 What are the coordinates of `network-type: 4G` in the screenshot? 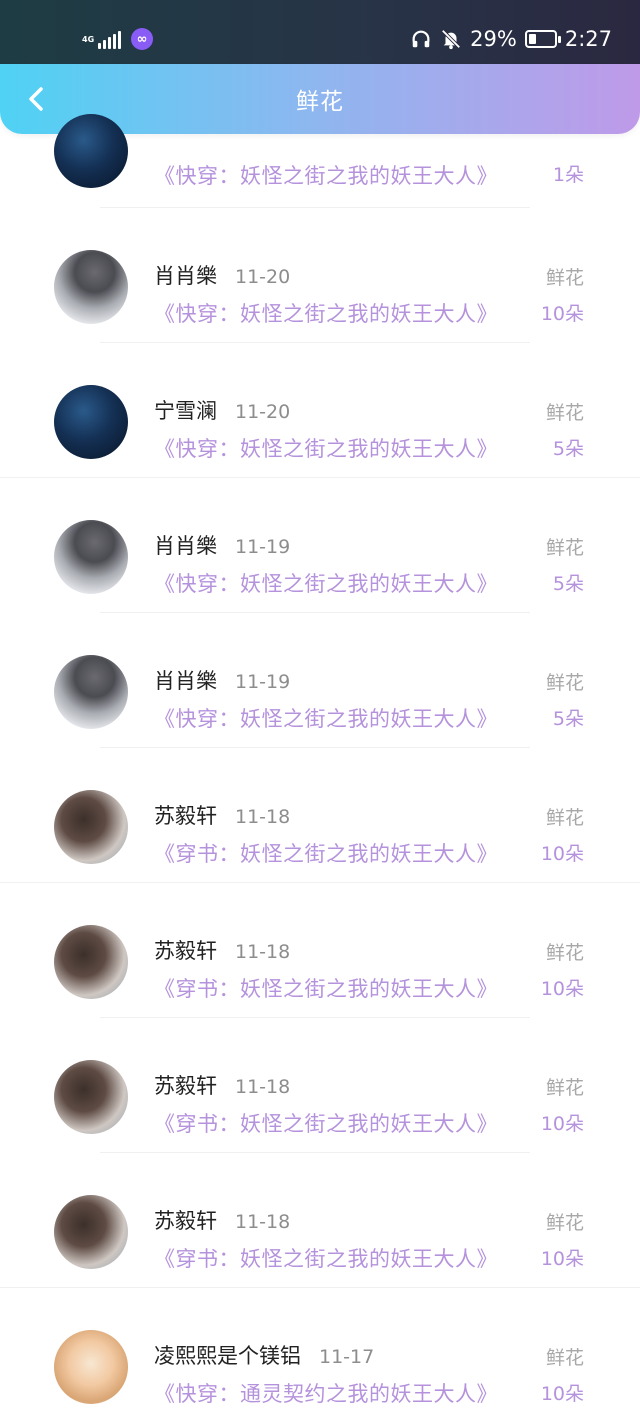 It's located at (88, 39).